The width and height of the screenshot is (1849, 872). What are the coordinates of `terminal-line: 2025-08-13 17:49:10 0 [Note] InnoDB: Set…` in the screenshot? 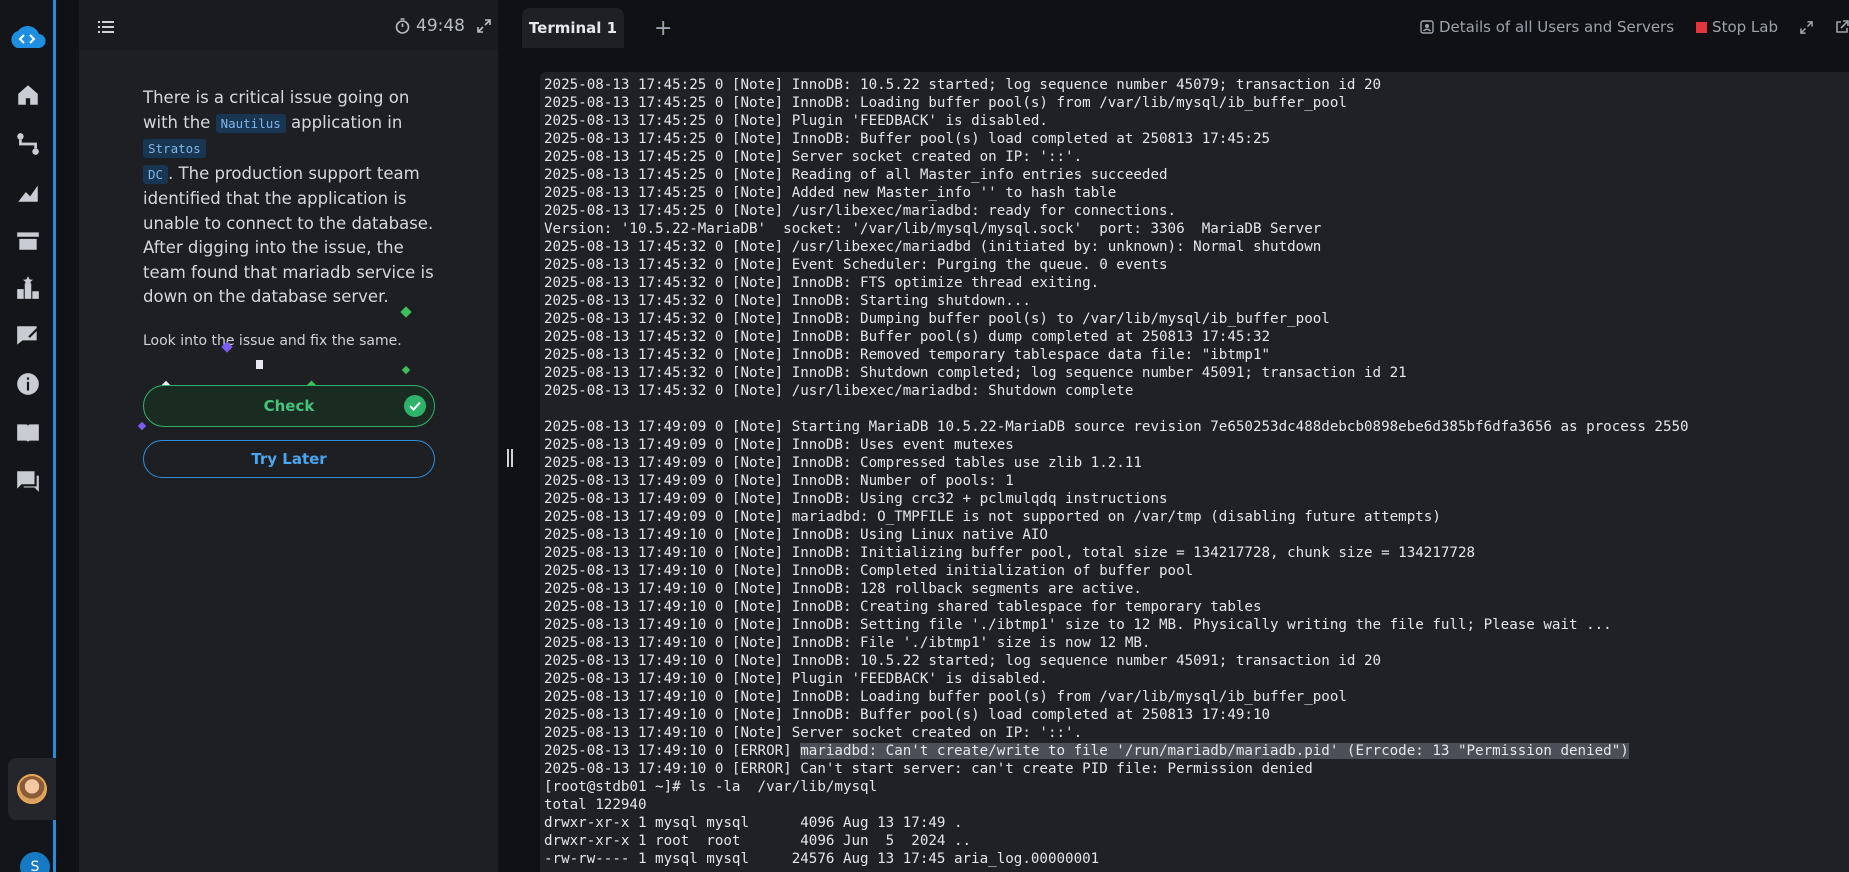 It's located at (1078, 625).